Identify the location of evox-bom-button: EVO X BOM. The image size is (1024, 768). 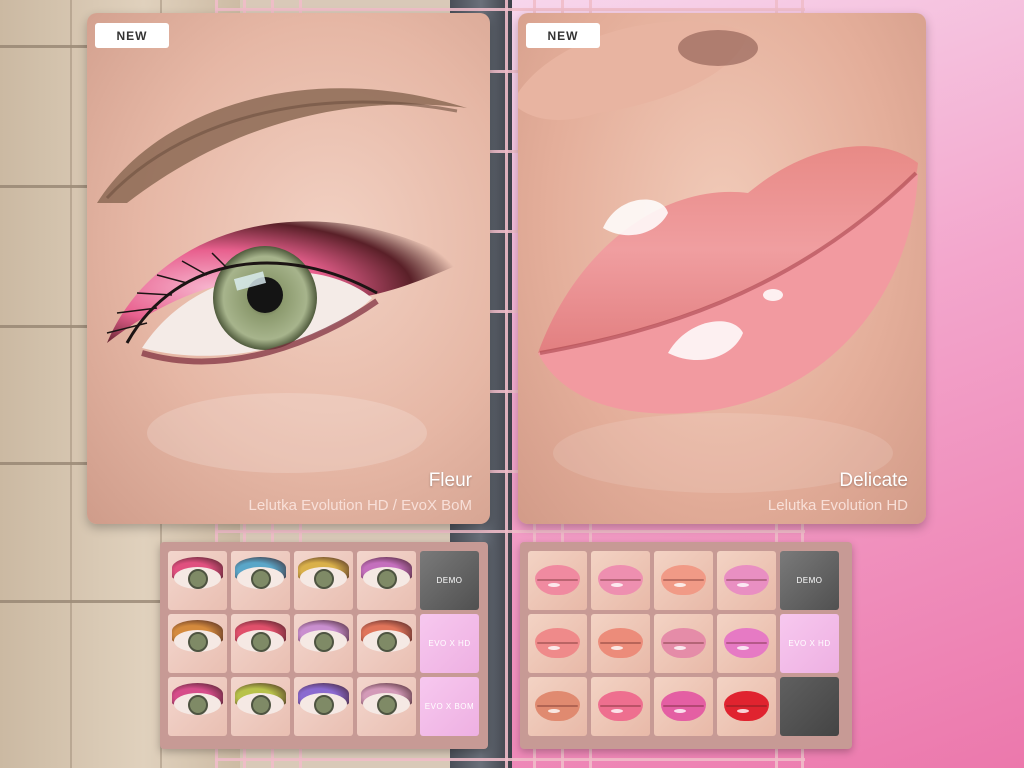
(449, 706).